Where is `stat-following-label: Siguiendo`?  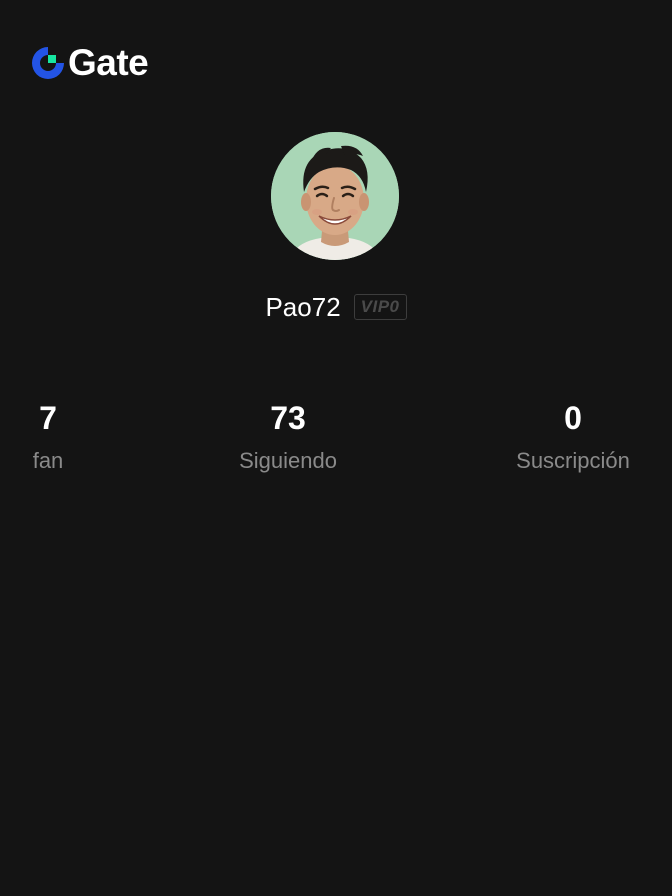 stat-following-label: Siguiendo is located at coordinates (288, 460).